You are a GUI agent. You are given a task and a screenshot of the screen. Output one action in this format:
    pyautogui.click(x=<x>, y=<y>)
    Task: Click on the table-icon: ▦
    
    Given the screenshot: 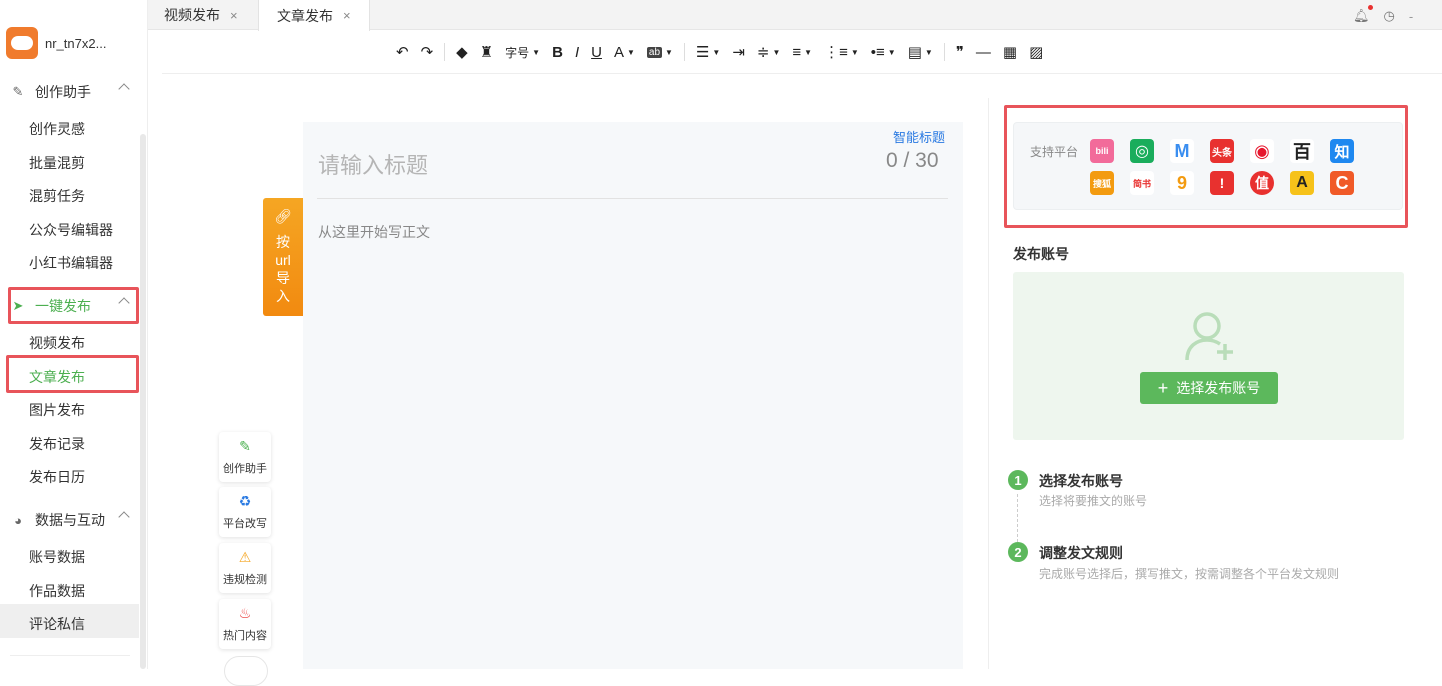 What is the action you would take?
    pyautogui.click(x=1010, y=52)
    